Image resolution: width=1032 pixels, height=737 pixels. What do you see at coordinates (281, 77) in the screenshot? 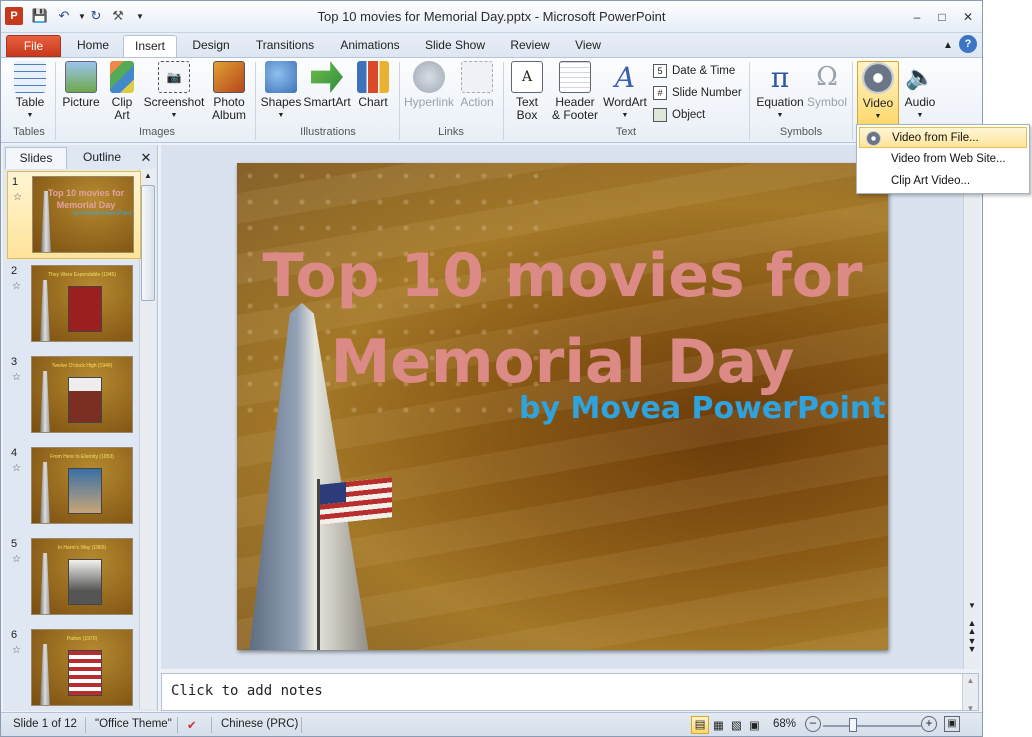
I see `shapes-icon` at bounding box center [281, 77].